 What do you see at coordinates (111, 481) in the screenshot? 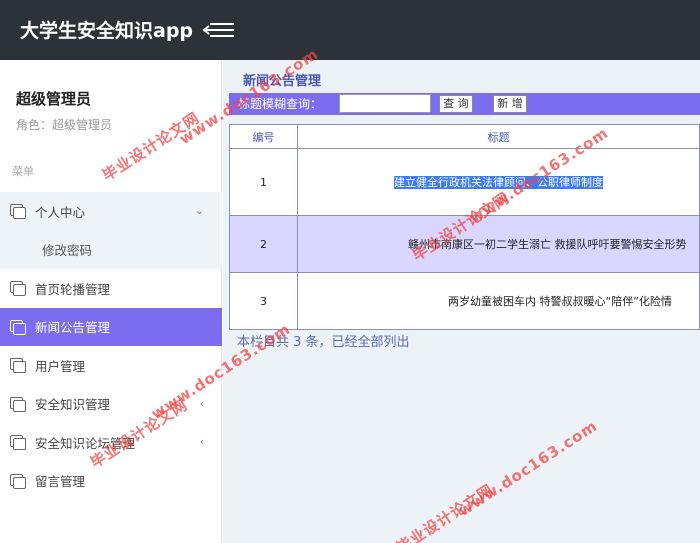
I see `sidebar-item-messages: 留言管理` at bounding box center [111, 481].